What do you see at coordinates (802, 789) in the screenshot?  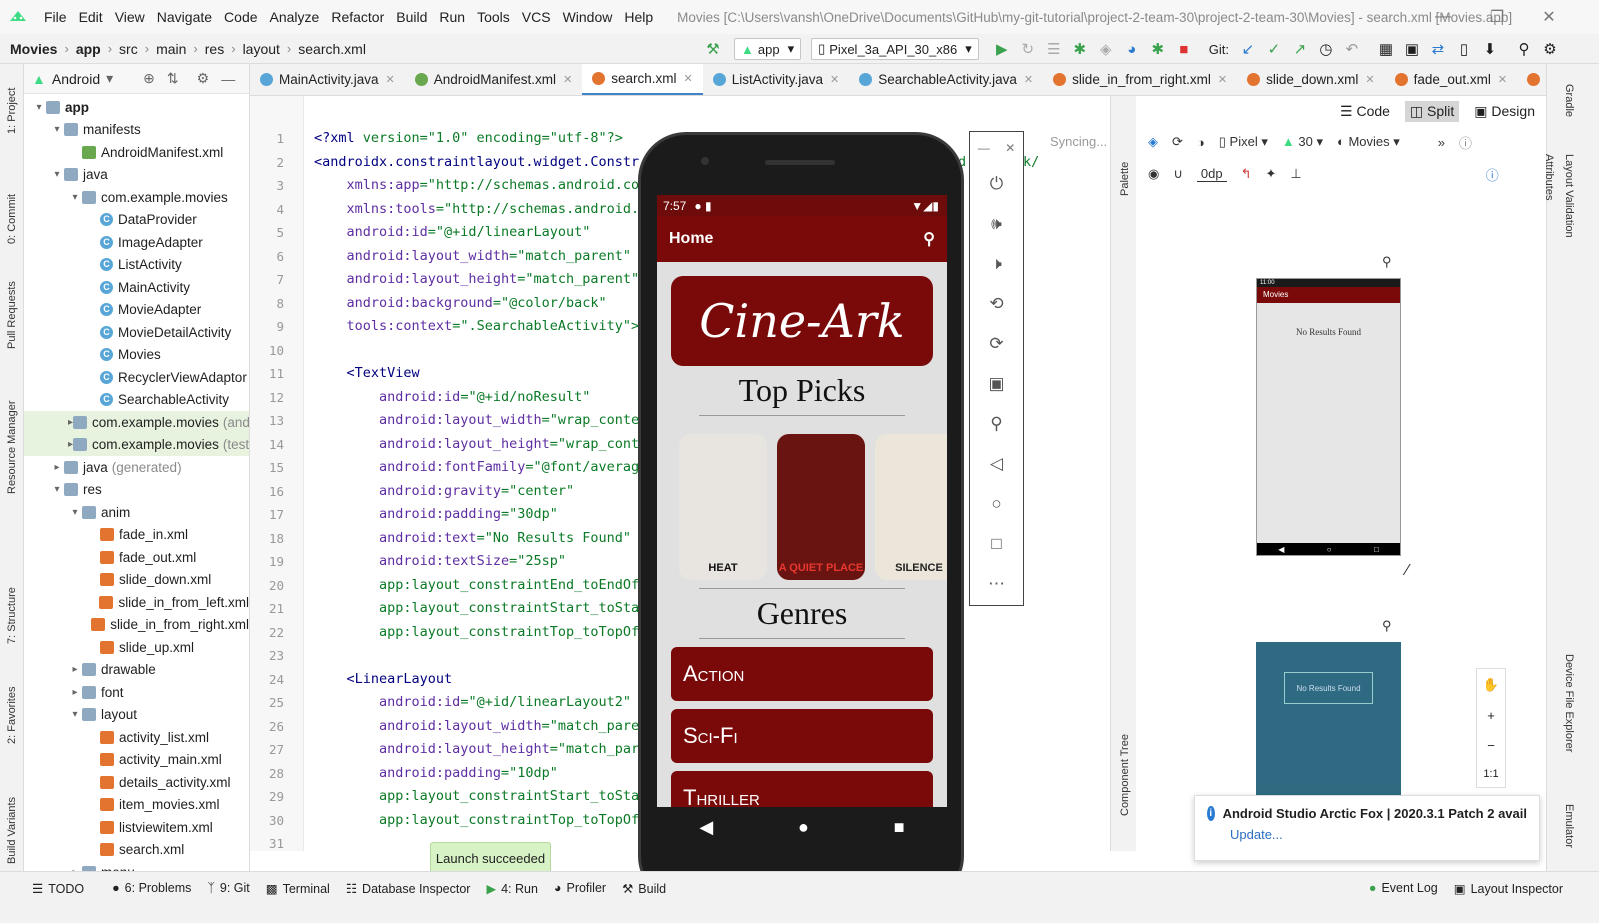 I see `genre-button: Thriller` at bounding box center [802, 789].